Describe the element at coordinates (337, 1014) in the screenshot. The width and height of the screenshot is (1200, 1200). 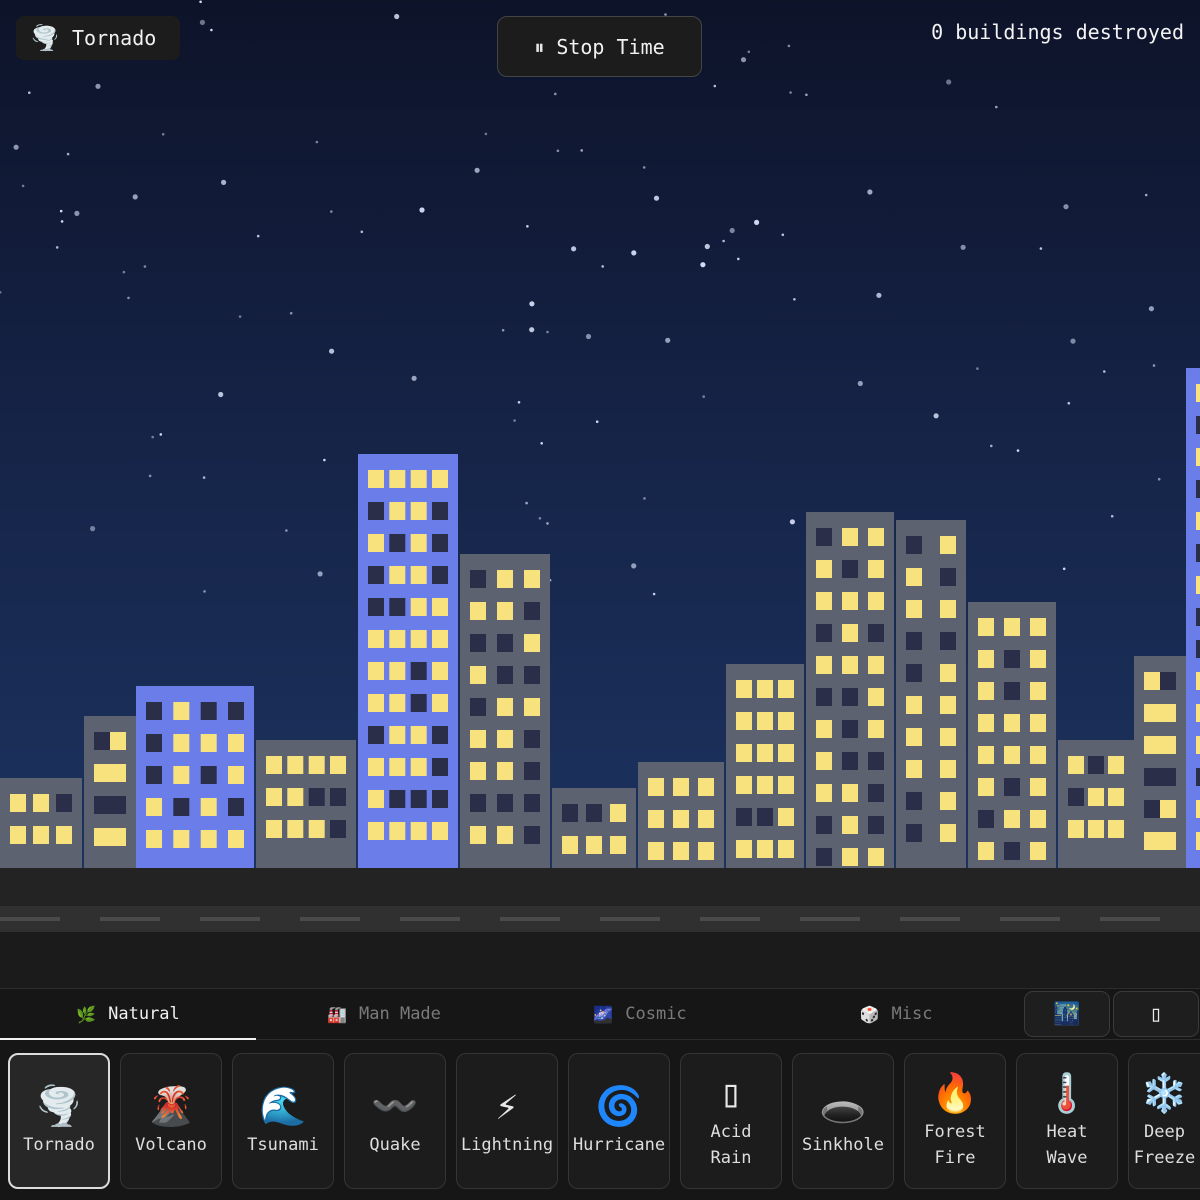
I see `factory-icon: 🏭` at that location.